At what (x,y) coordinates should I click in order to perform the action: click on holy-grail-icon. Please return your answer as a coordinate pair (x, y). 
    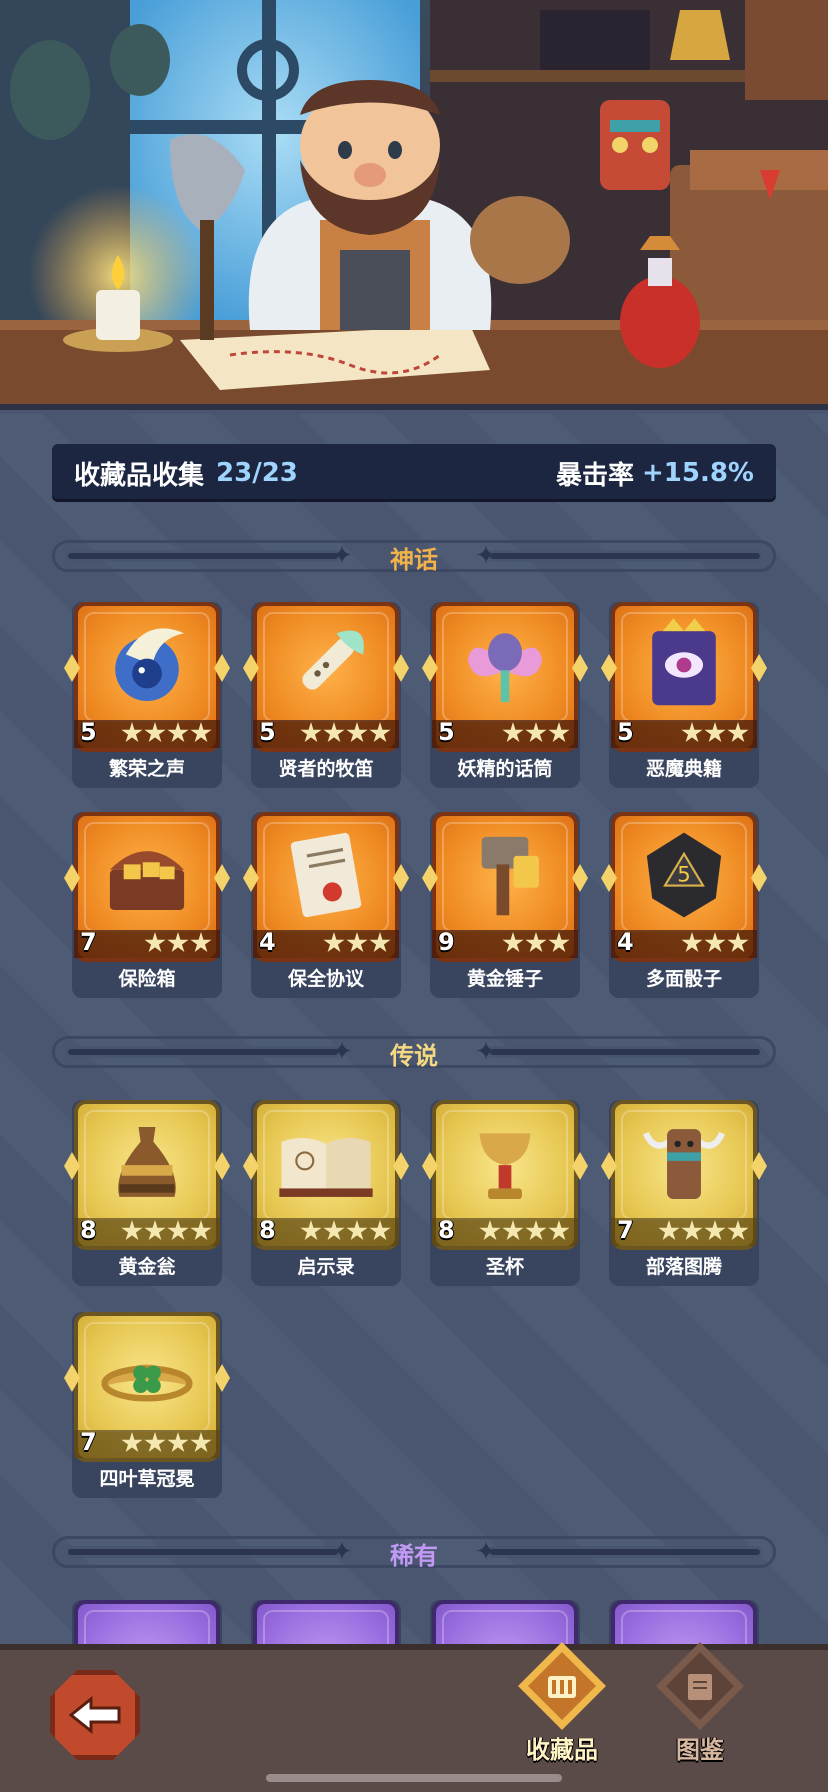
    Looking at the image, I should click on (505, 1166).